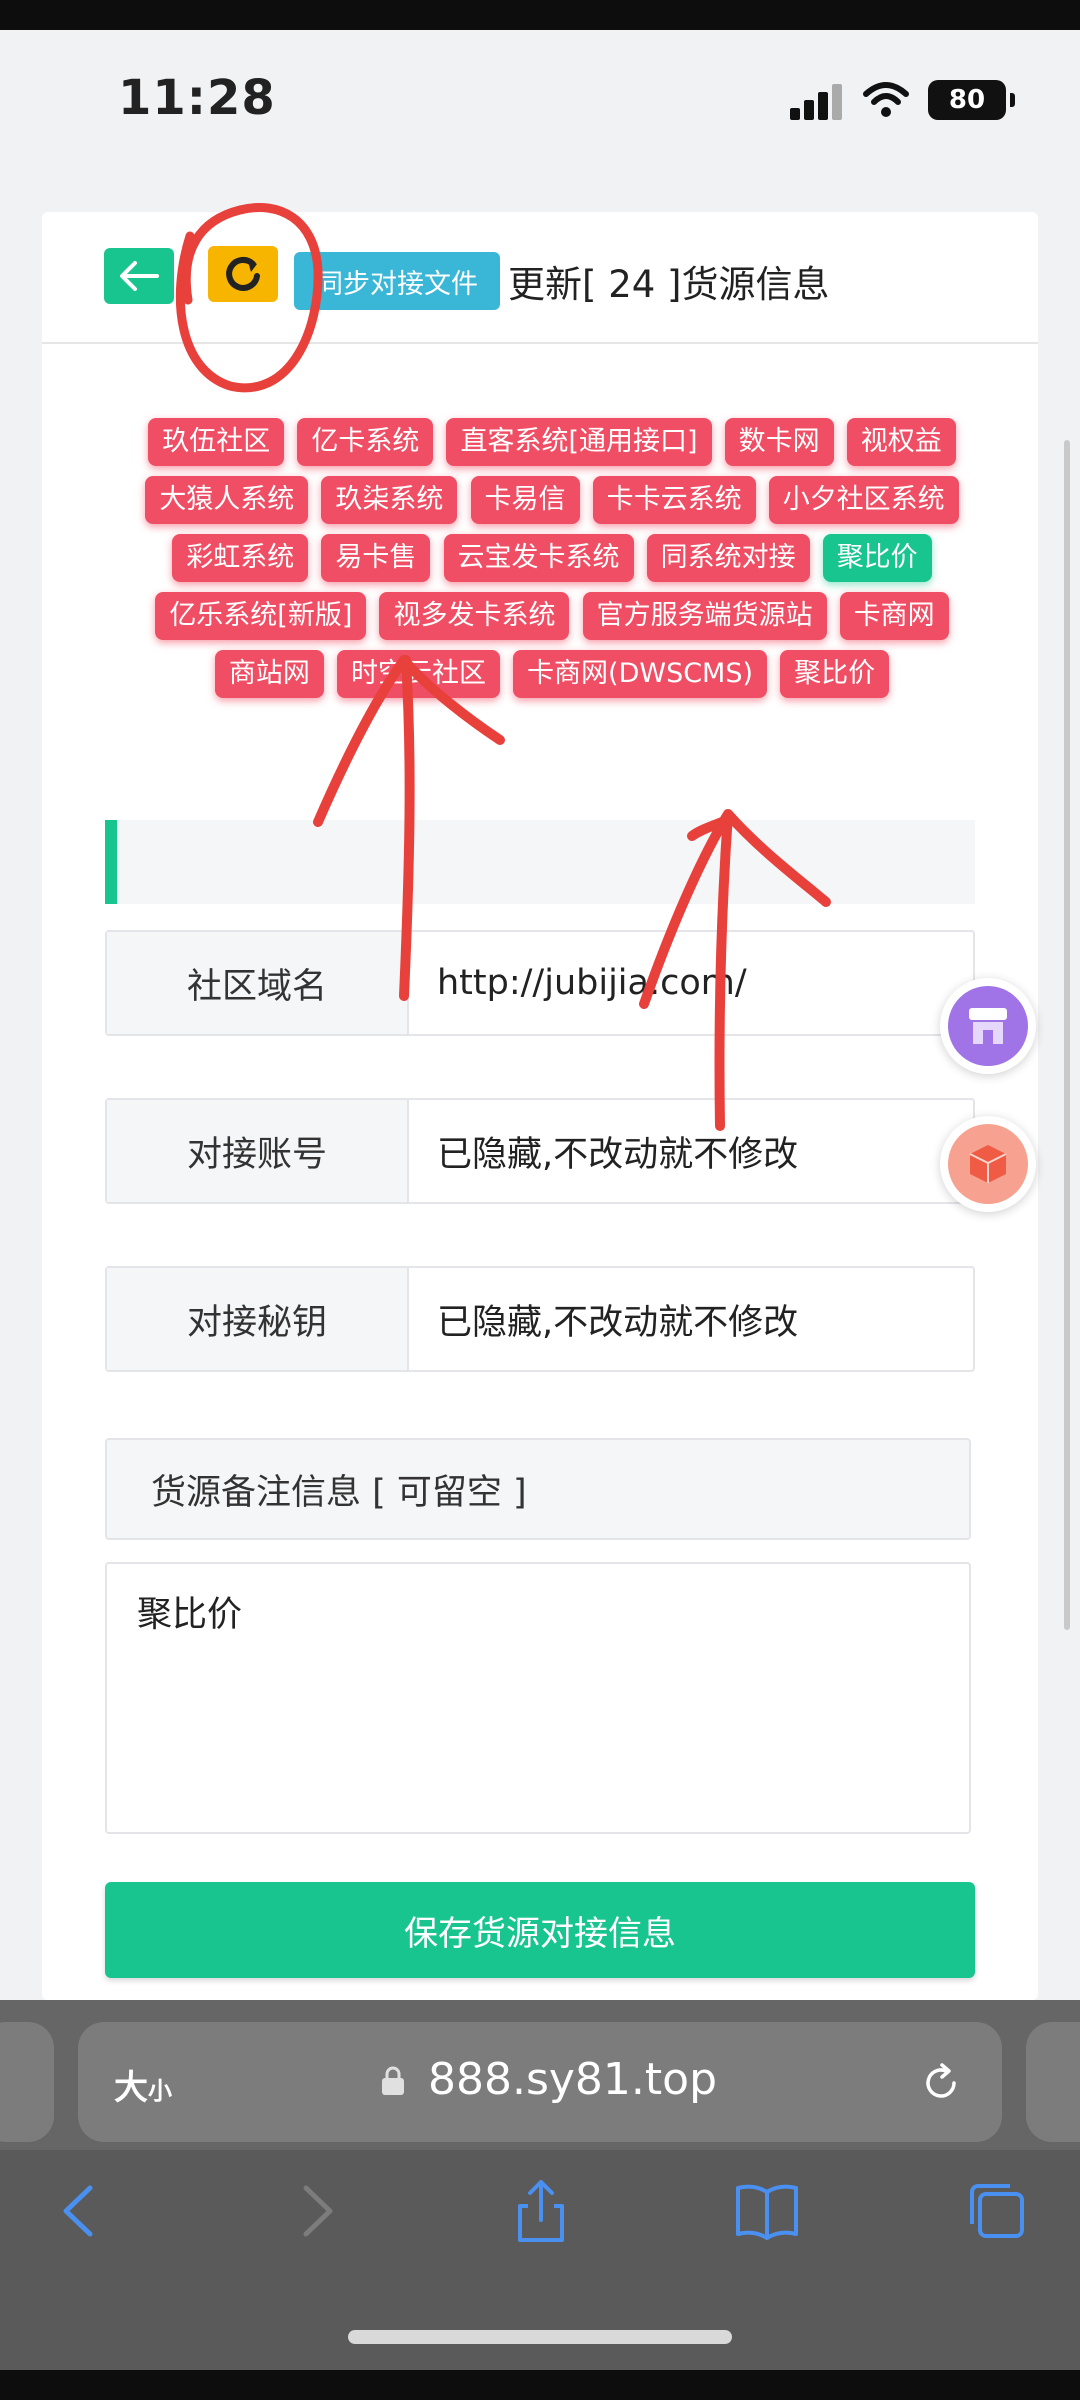 Image resolution: width=1080 pixels, height=2400 pixels. What do you see at coordinates (538, 1698) in the screenshot?
I see `note-textarea: 聚比价` at bounding box center [538, 1698].